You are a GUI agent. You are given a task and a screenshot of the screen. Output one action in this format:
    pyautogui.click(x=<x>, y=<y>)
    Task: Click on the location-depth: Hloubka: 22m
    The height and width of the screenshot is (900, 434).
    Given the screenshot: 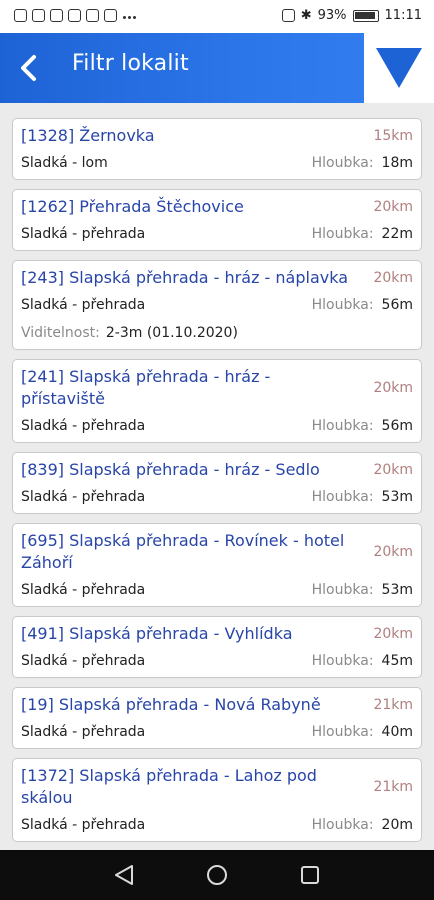 What is the action you would take?
    pyautogui.click(x=362, y=234)
    